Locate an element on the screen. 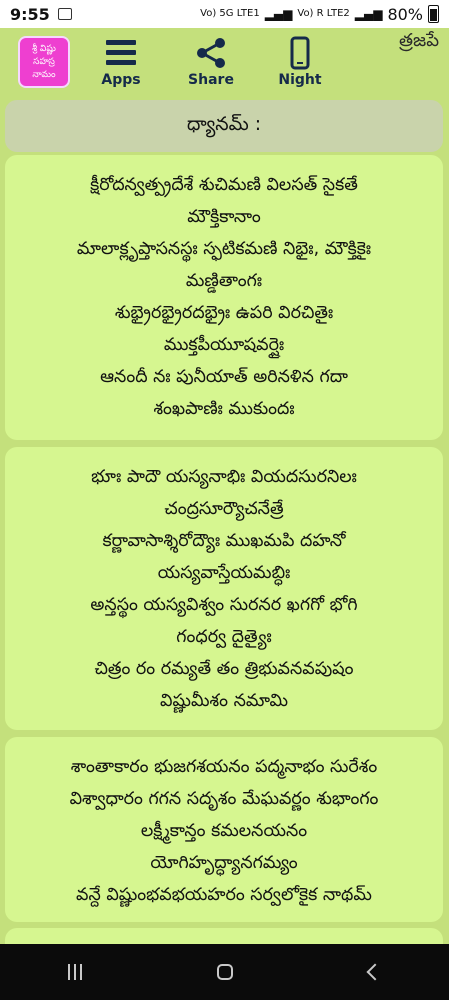  share-icon is located at coordinates (211, 53).